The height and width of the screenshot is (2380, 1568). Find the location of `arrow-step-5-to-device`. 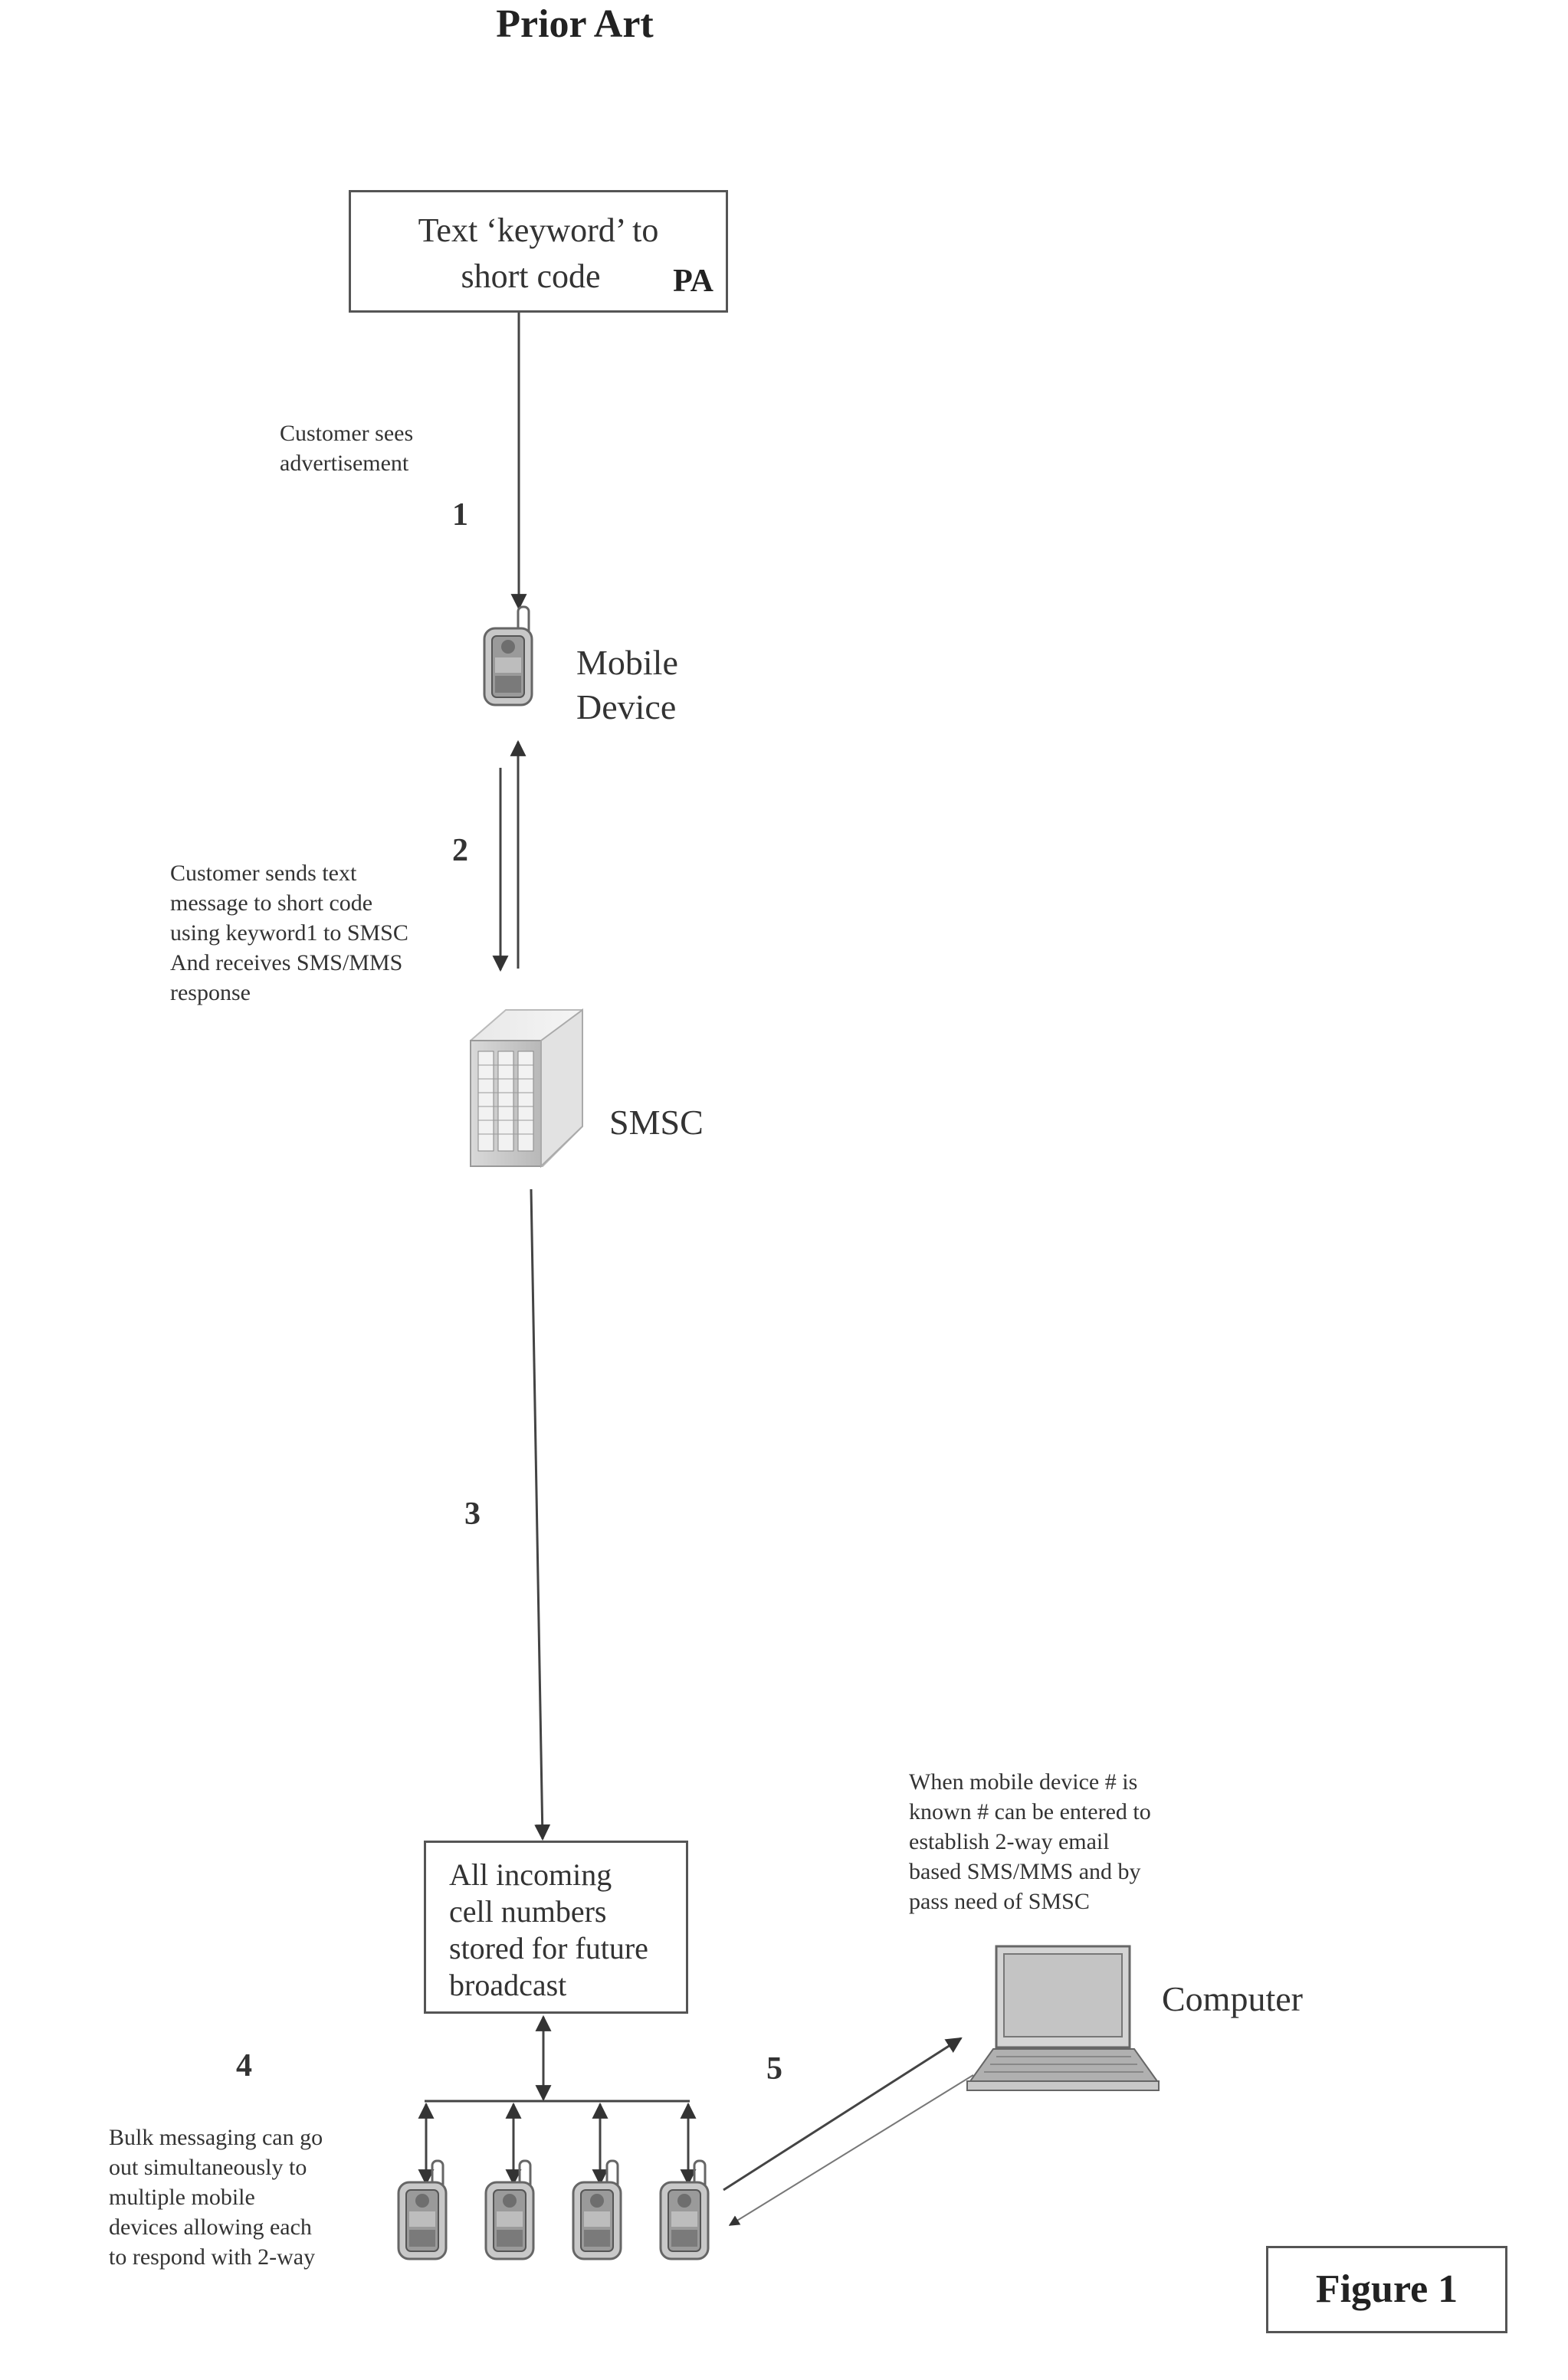

arrow-step-5-to-device is located at coordinates (851, 2150).